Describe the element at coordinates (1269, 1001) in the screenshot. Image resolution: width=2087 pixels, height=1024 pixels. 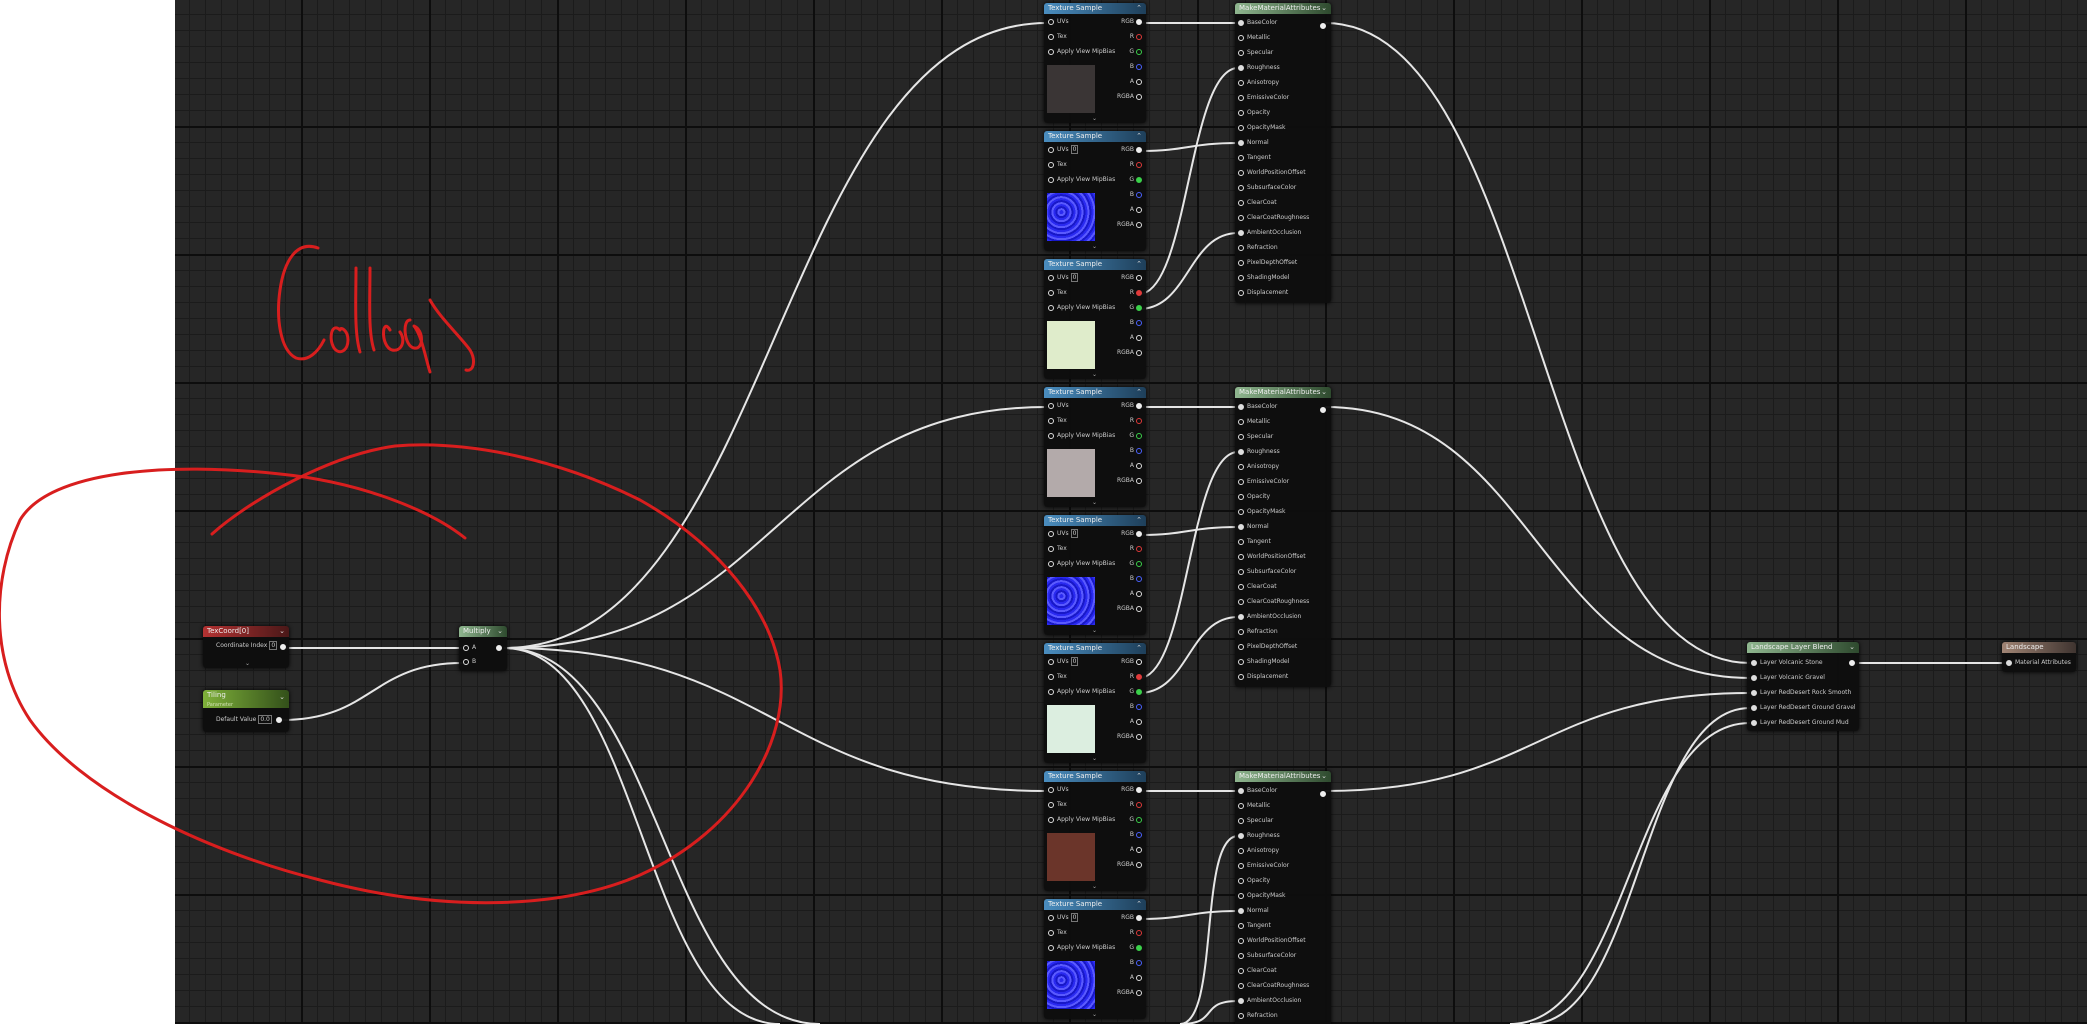
I see `mma-input-ambientocclusion: AmbientOcclusion` at that location.